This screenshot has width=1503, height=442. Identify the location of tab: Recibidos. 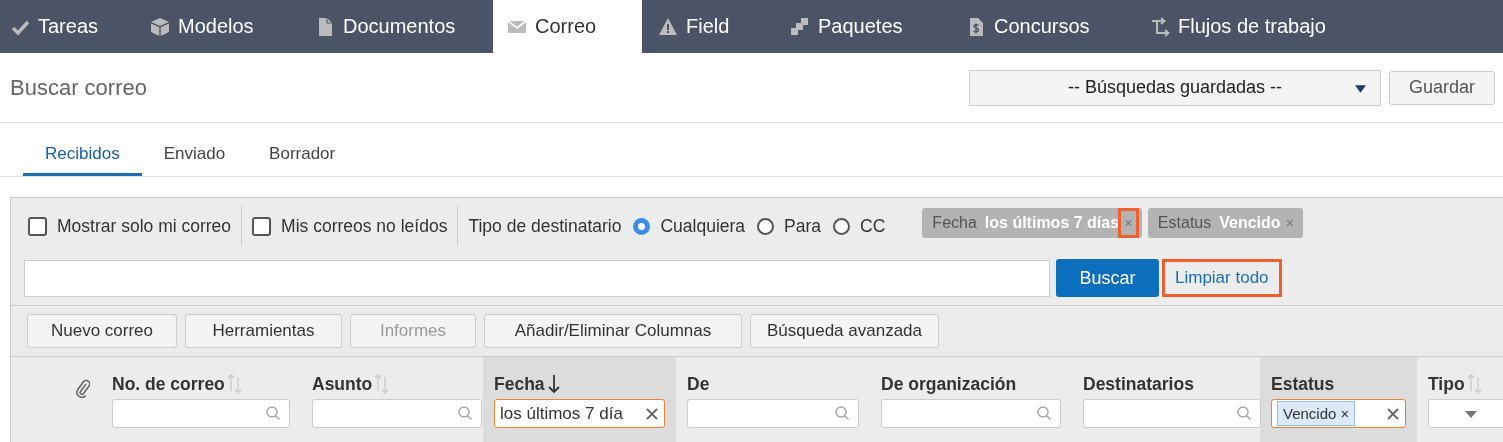
(82, 160).